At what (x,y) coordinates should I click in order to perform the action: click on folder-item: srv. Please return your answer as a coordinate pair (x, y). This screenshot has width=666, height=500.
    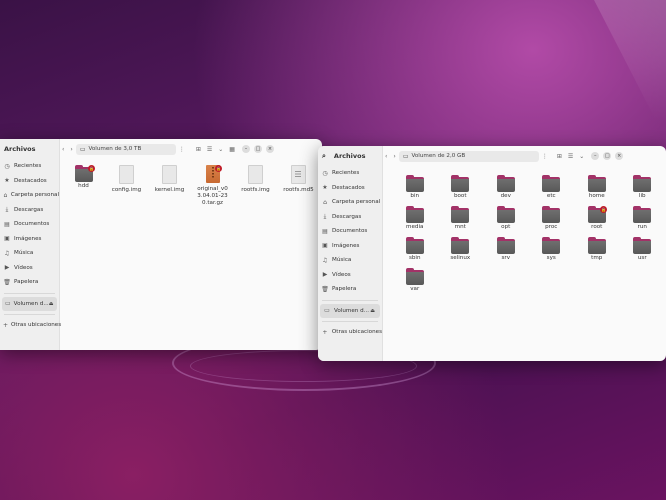
    Looking at the image, I should click on (506, 249).